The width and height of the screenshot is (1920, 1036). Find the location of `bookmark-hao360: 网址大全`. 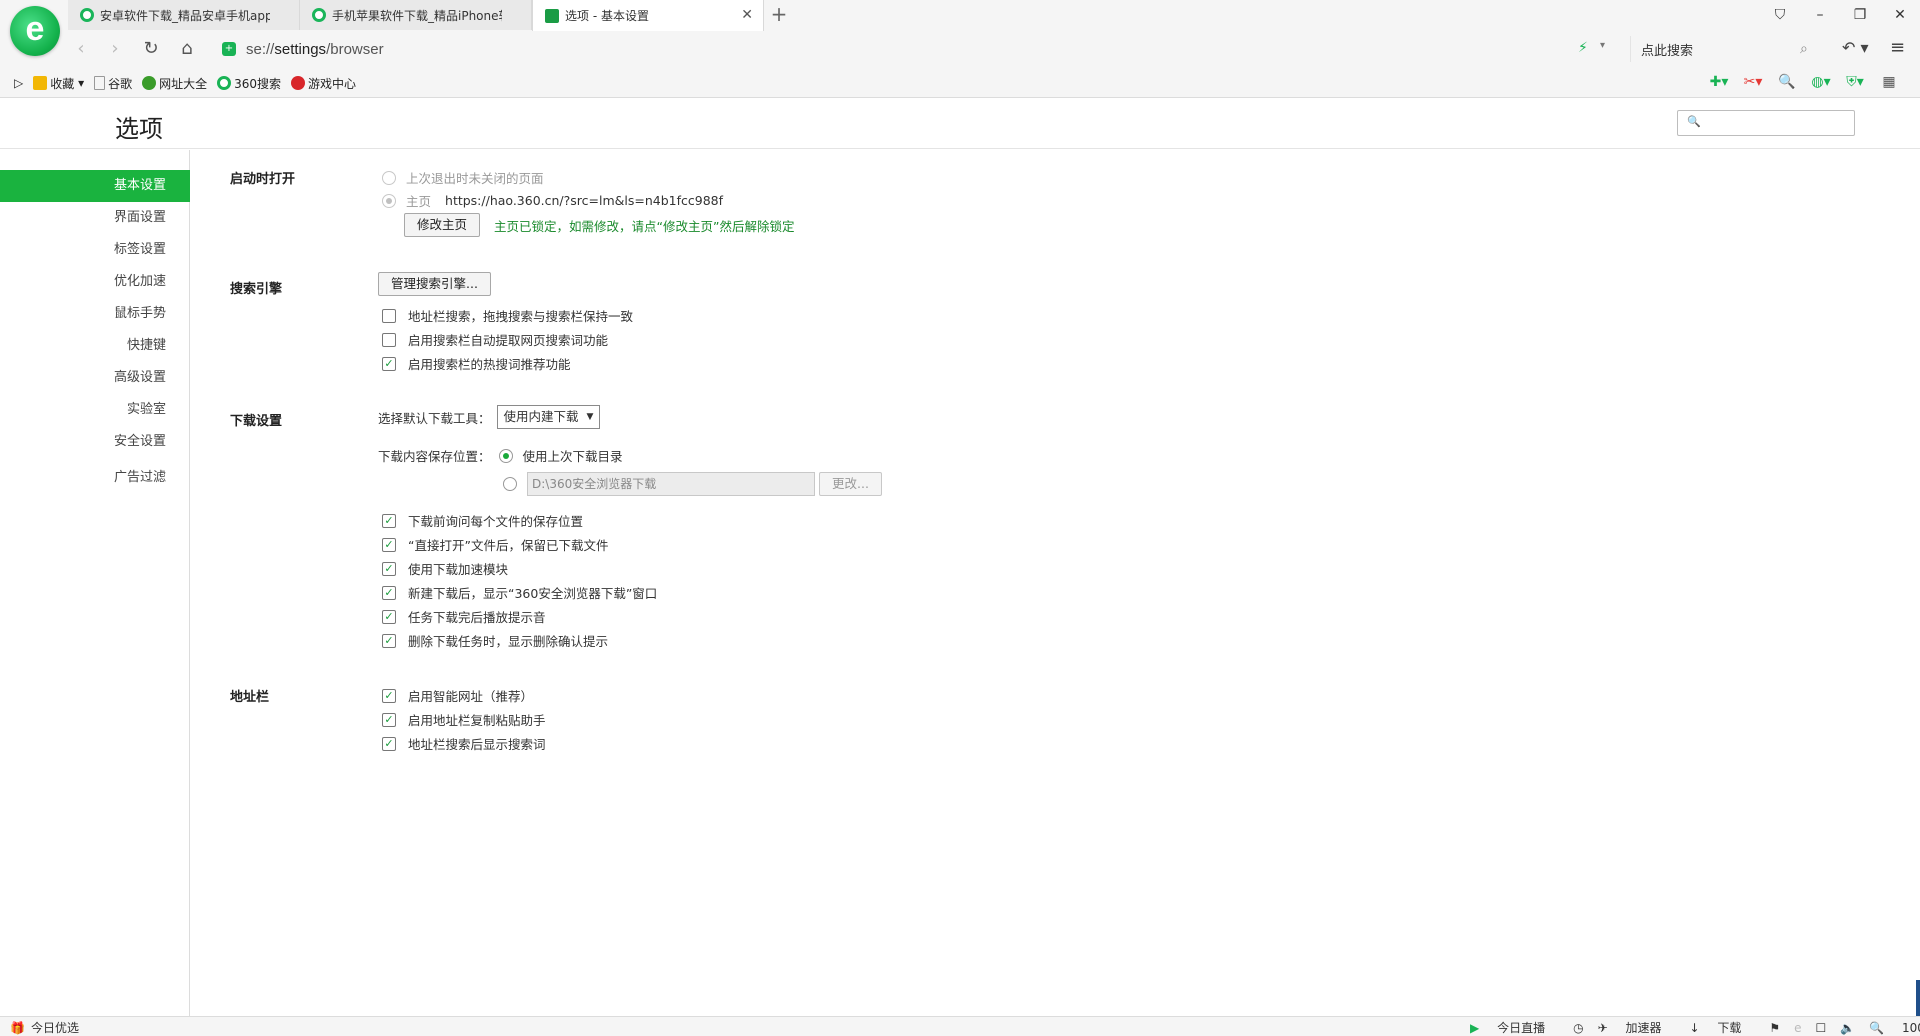

bookmark-hao360: 网址大全 is located at coordinates (174, 83).